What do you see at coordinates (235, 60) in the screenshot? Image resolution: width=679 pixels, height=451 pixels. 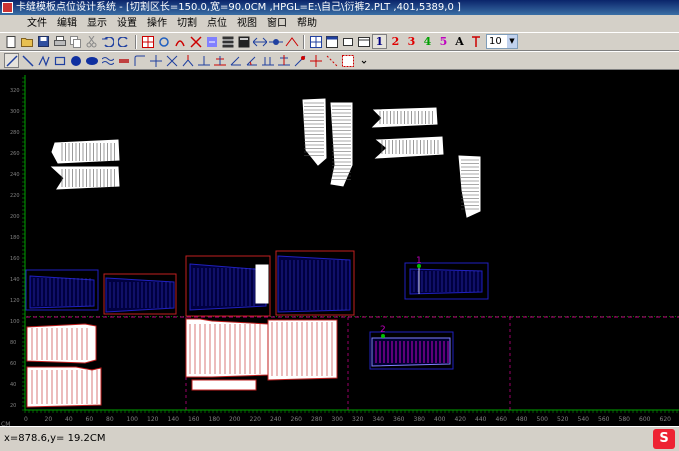 I see `offset-icon` at bounding box center [235, 60].